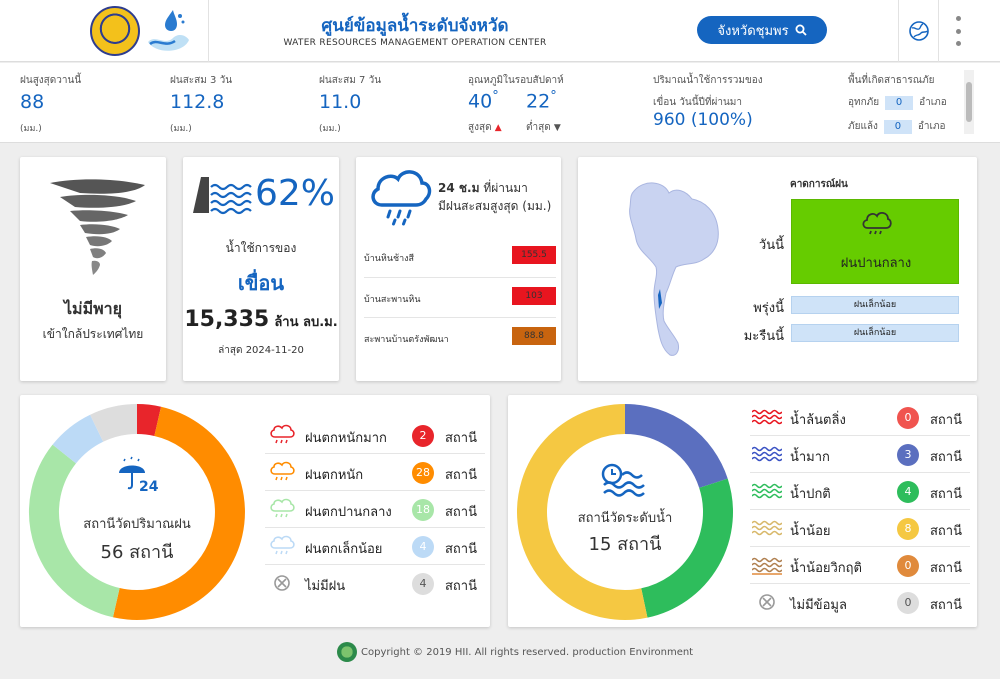 Image resolution: width=1000 pixels, height=679 pixels. What do you see at coordinates (860, 417) in the screenshot?
I see `legend-row: น้ำล้นตลิ่ง 0 สถานี` at bounding box center [860, 417].